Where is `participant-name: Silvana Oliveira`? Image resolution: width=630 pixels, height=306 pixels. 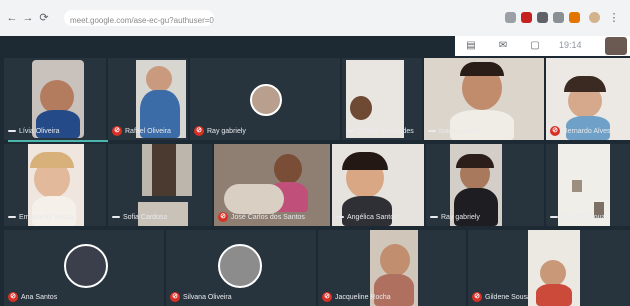 participant-name: Silvana Oliveira is located at coordinates (207, 297).